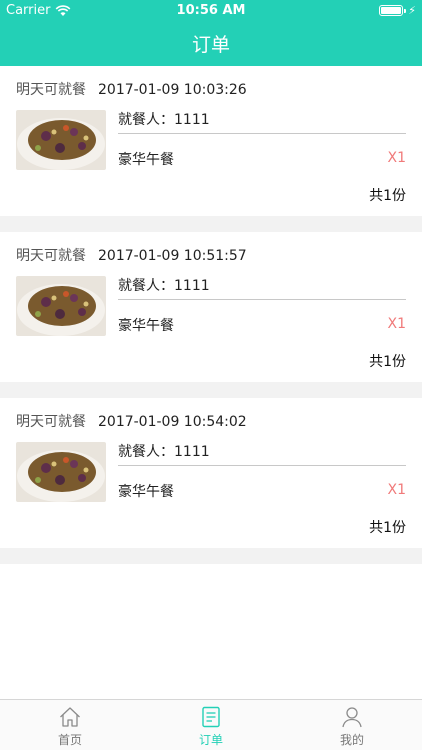 This screenshot has height=750, width=422. I want to click on order-time: 2017-01-09 10:03:26, so click(172, 90).